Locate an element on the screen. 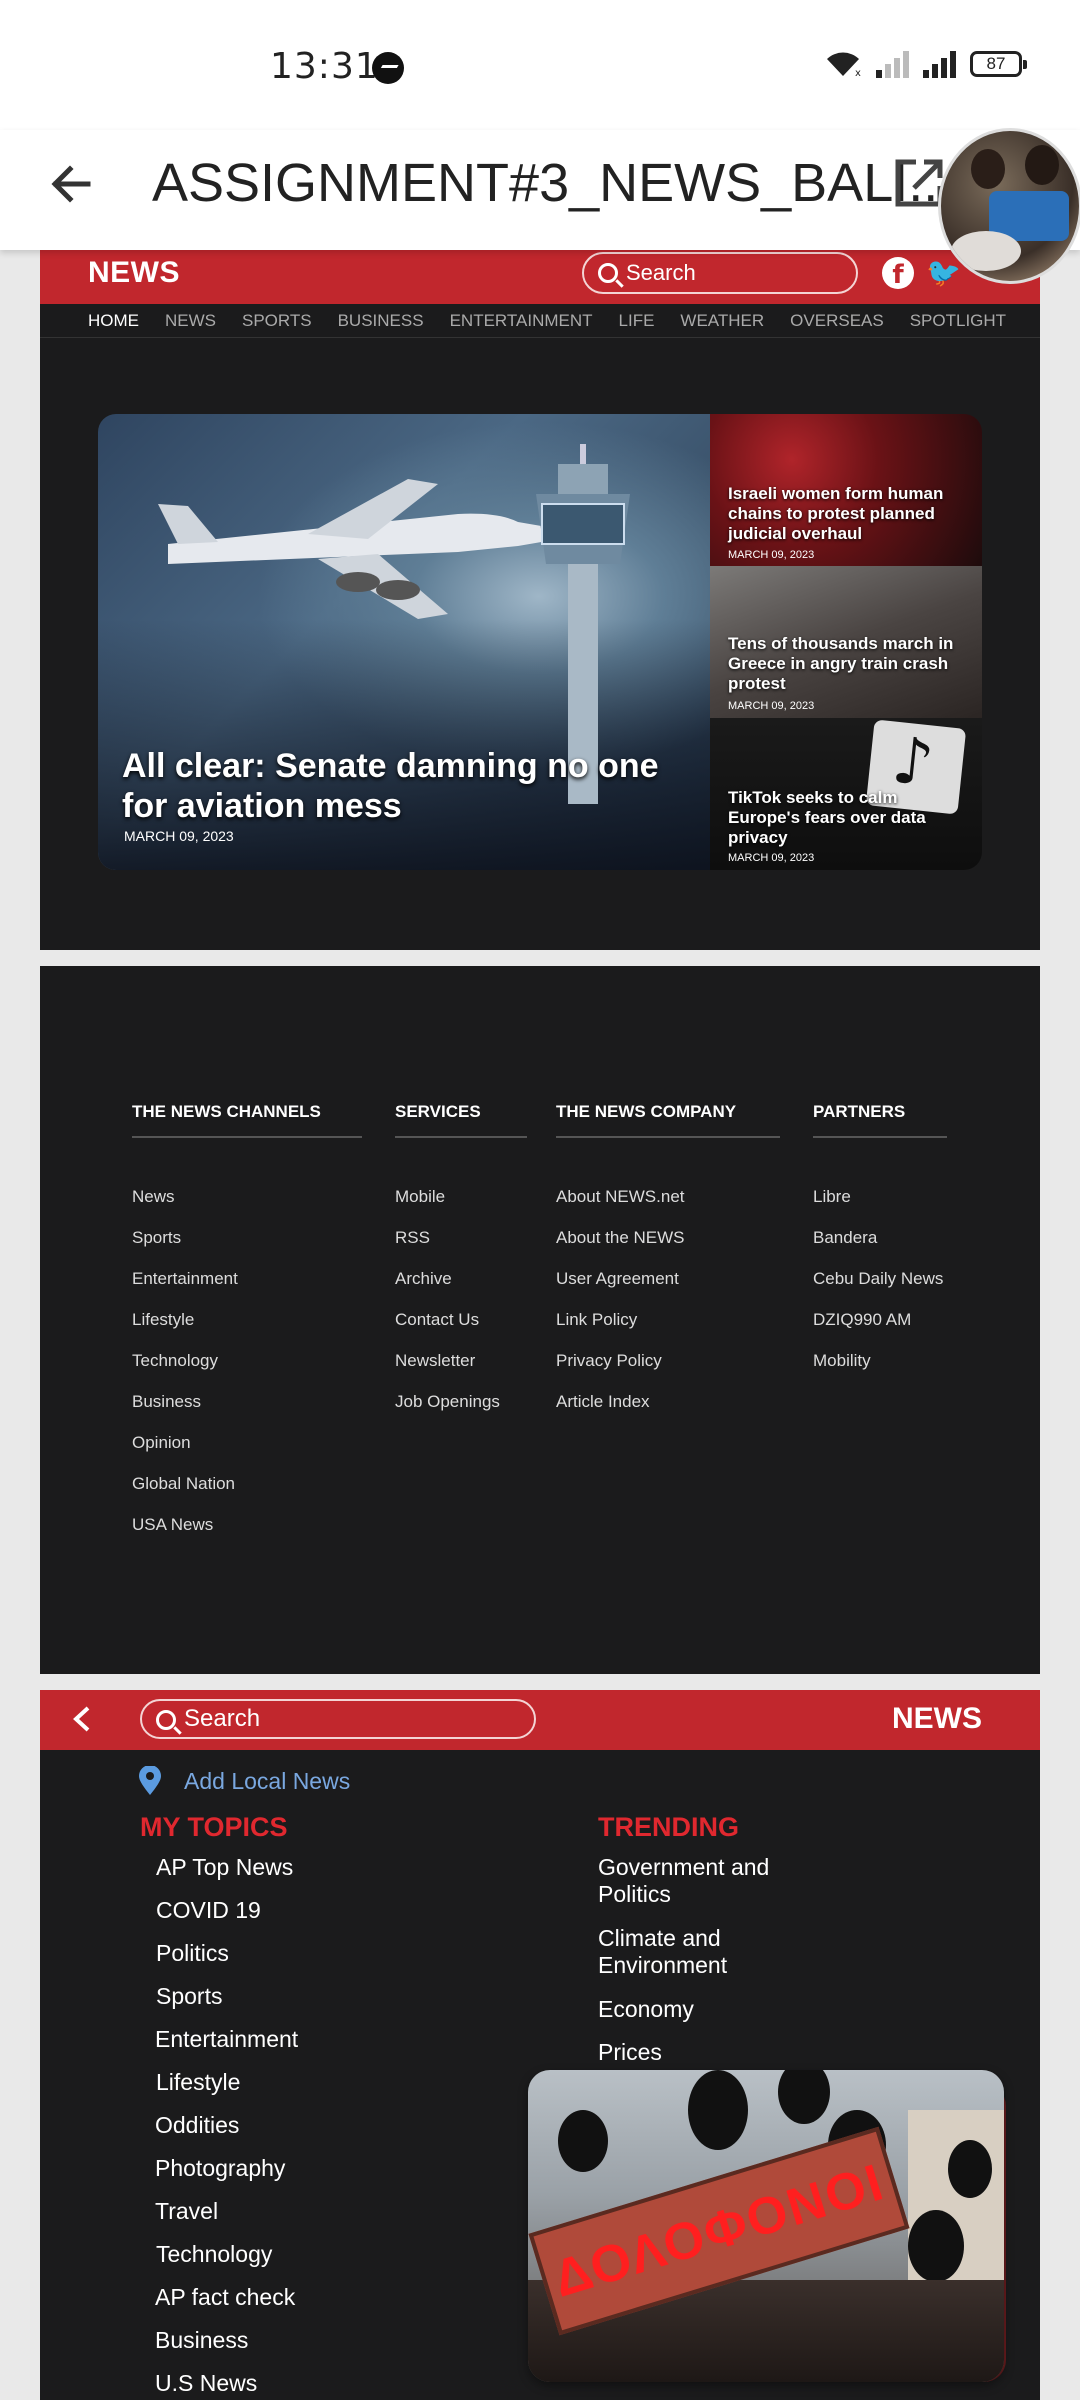 This screenshot has height=2400, width=1080. footer-link: Libre is located at coordinates (880, 1196).